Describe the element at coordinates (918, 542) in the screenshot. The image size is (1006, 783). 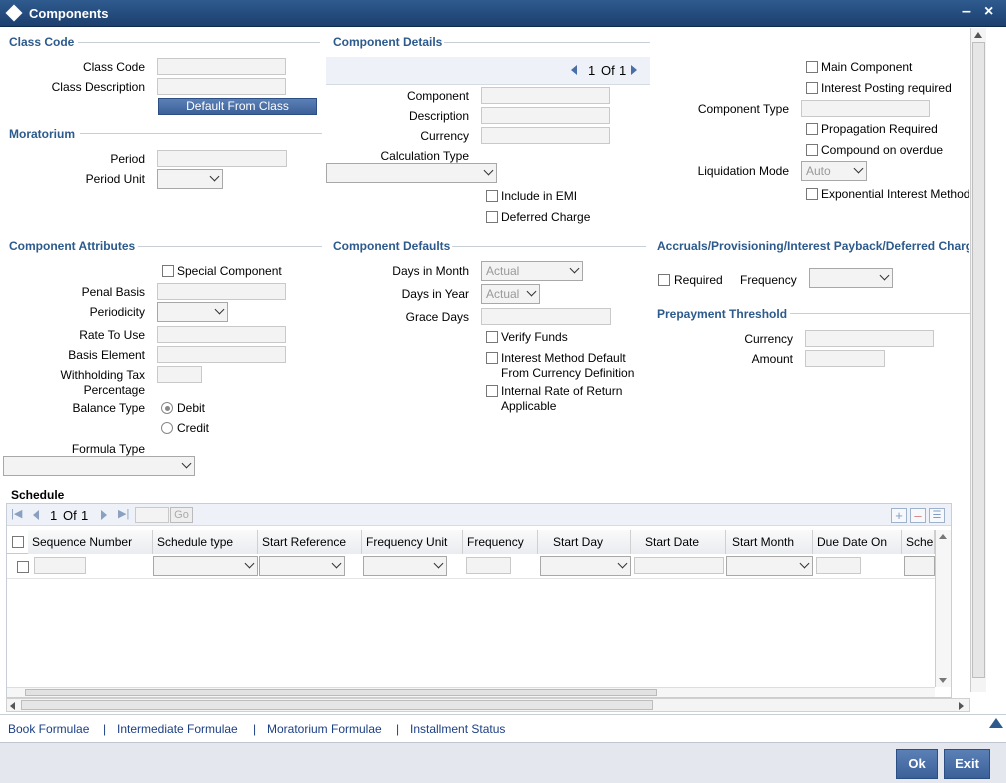
I see `col-schedule-more: Sche` at that location.